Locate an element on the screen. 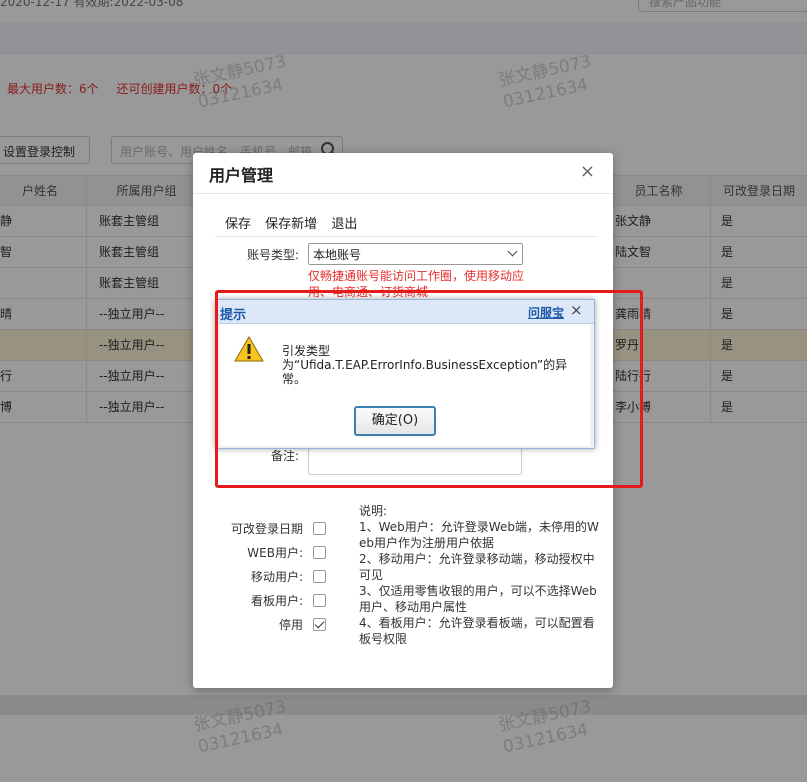 The height and width of the screenshot is (782, 807). dialog-toolbar: 保存 保存新增 退出 is located at coordinates (296, 222).